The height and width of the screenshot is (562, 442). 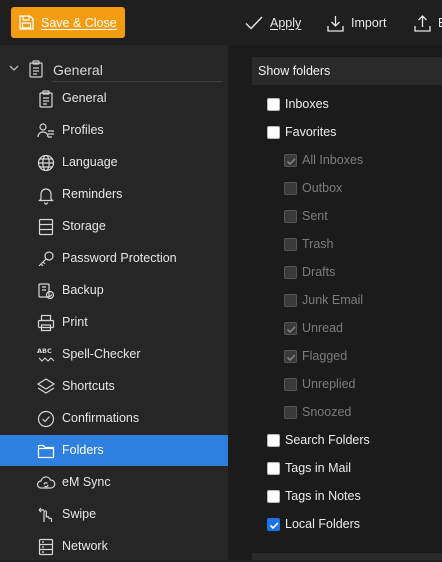 I want to click on chevron-down-icon, so click(x=14, y=68).